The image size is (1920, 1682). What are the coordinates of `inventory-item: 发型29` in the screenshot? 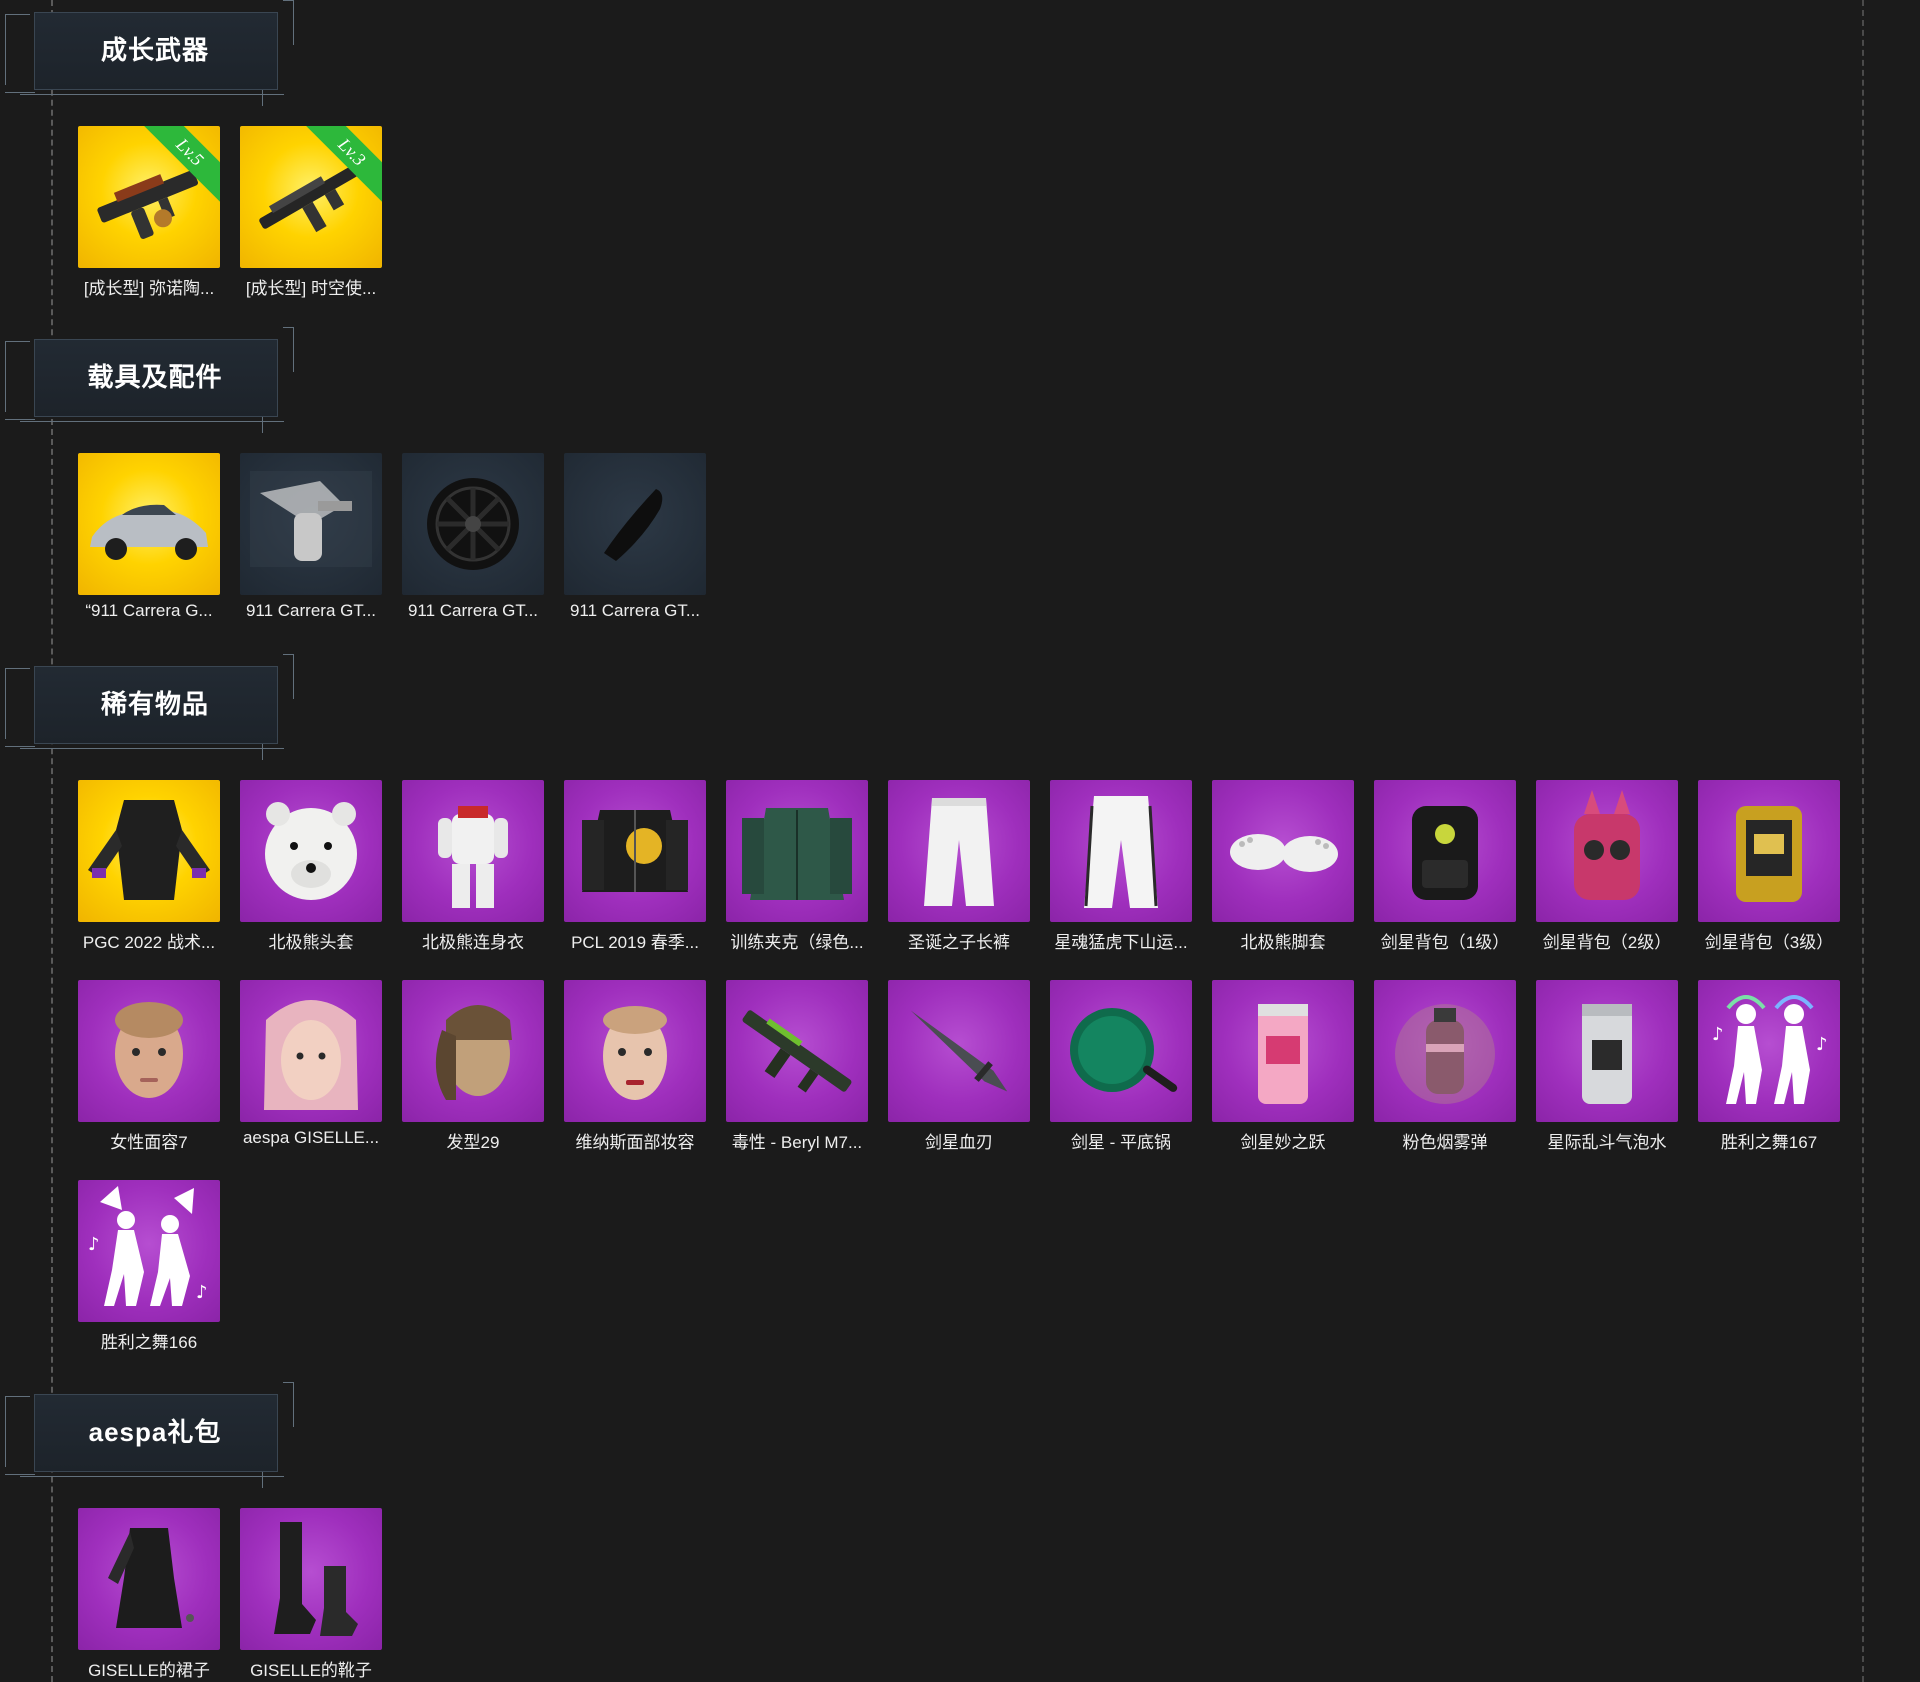 It's located at (473, 1066).